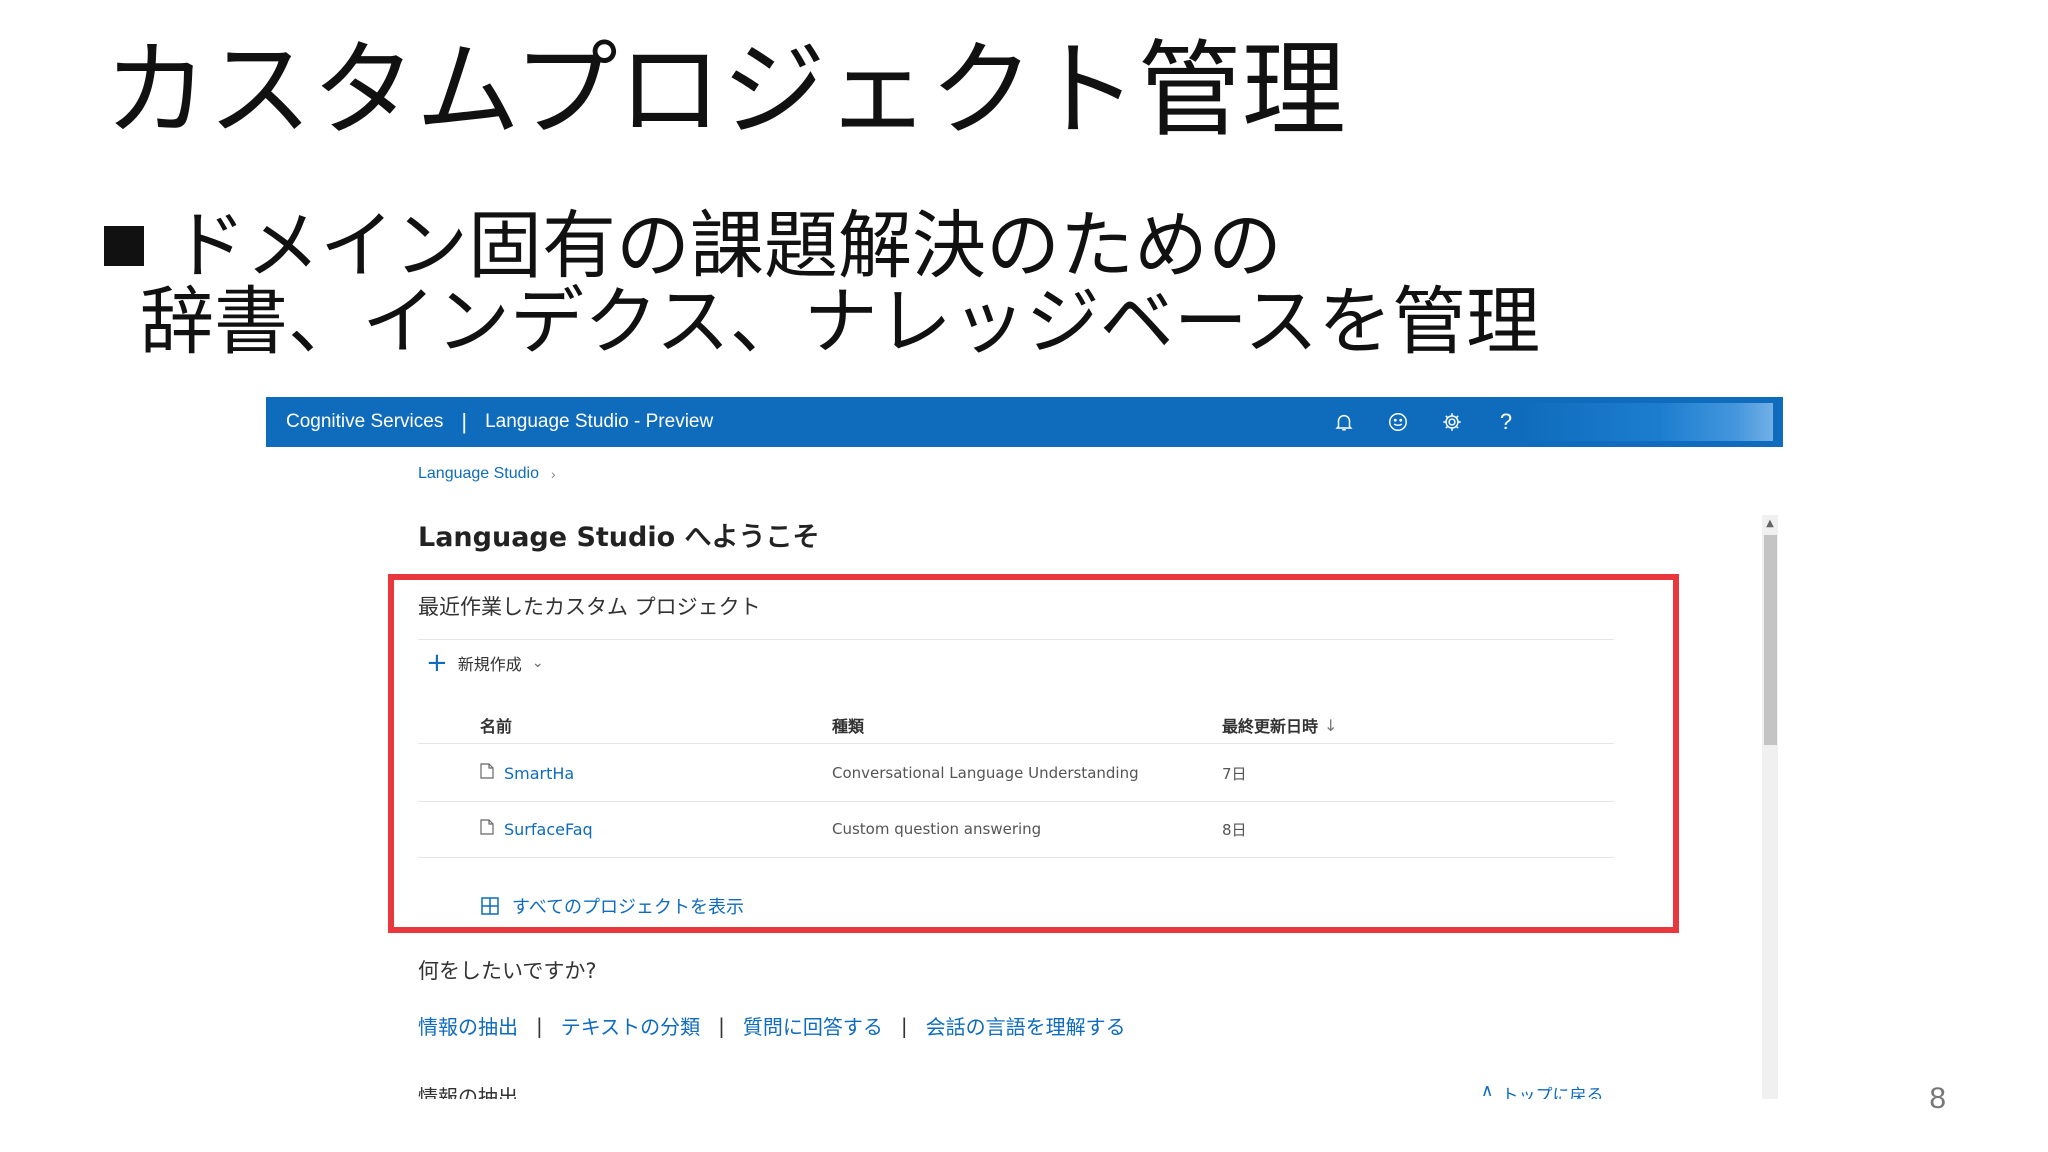 Image resolution: width=2048 pixels, height=1152 pixels. What do you see at coordinates (727, 246) in the screenshot?
I see `bullet-text-line1: ドメイン固有の課題解決のための` at bounding box center [727, 246].